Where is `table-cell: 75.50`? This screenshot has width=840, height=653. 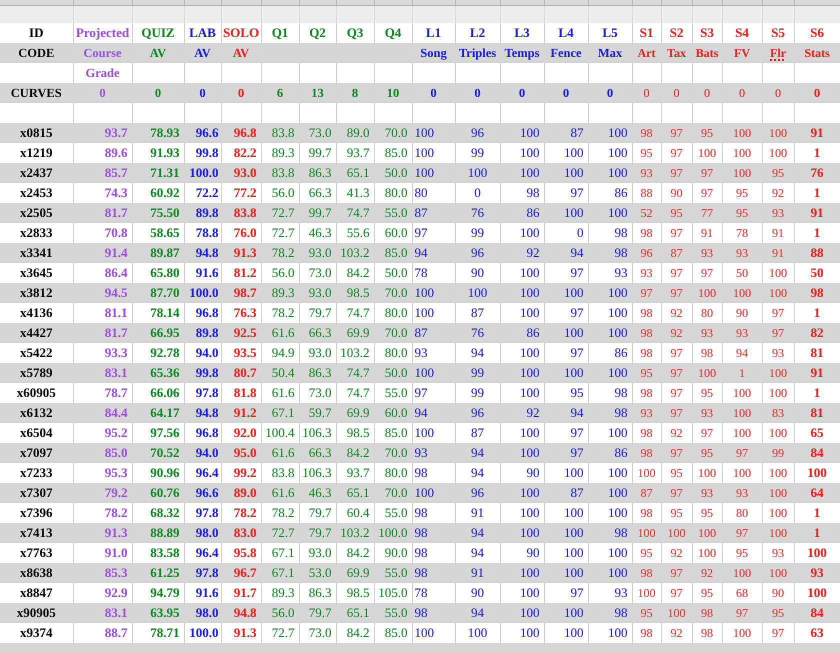 table-cell: 75.50 is located at coordinates (165, 212).